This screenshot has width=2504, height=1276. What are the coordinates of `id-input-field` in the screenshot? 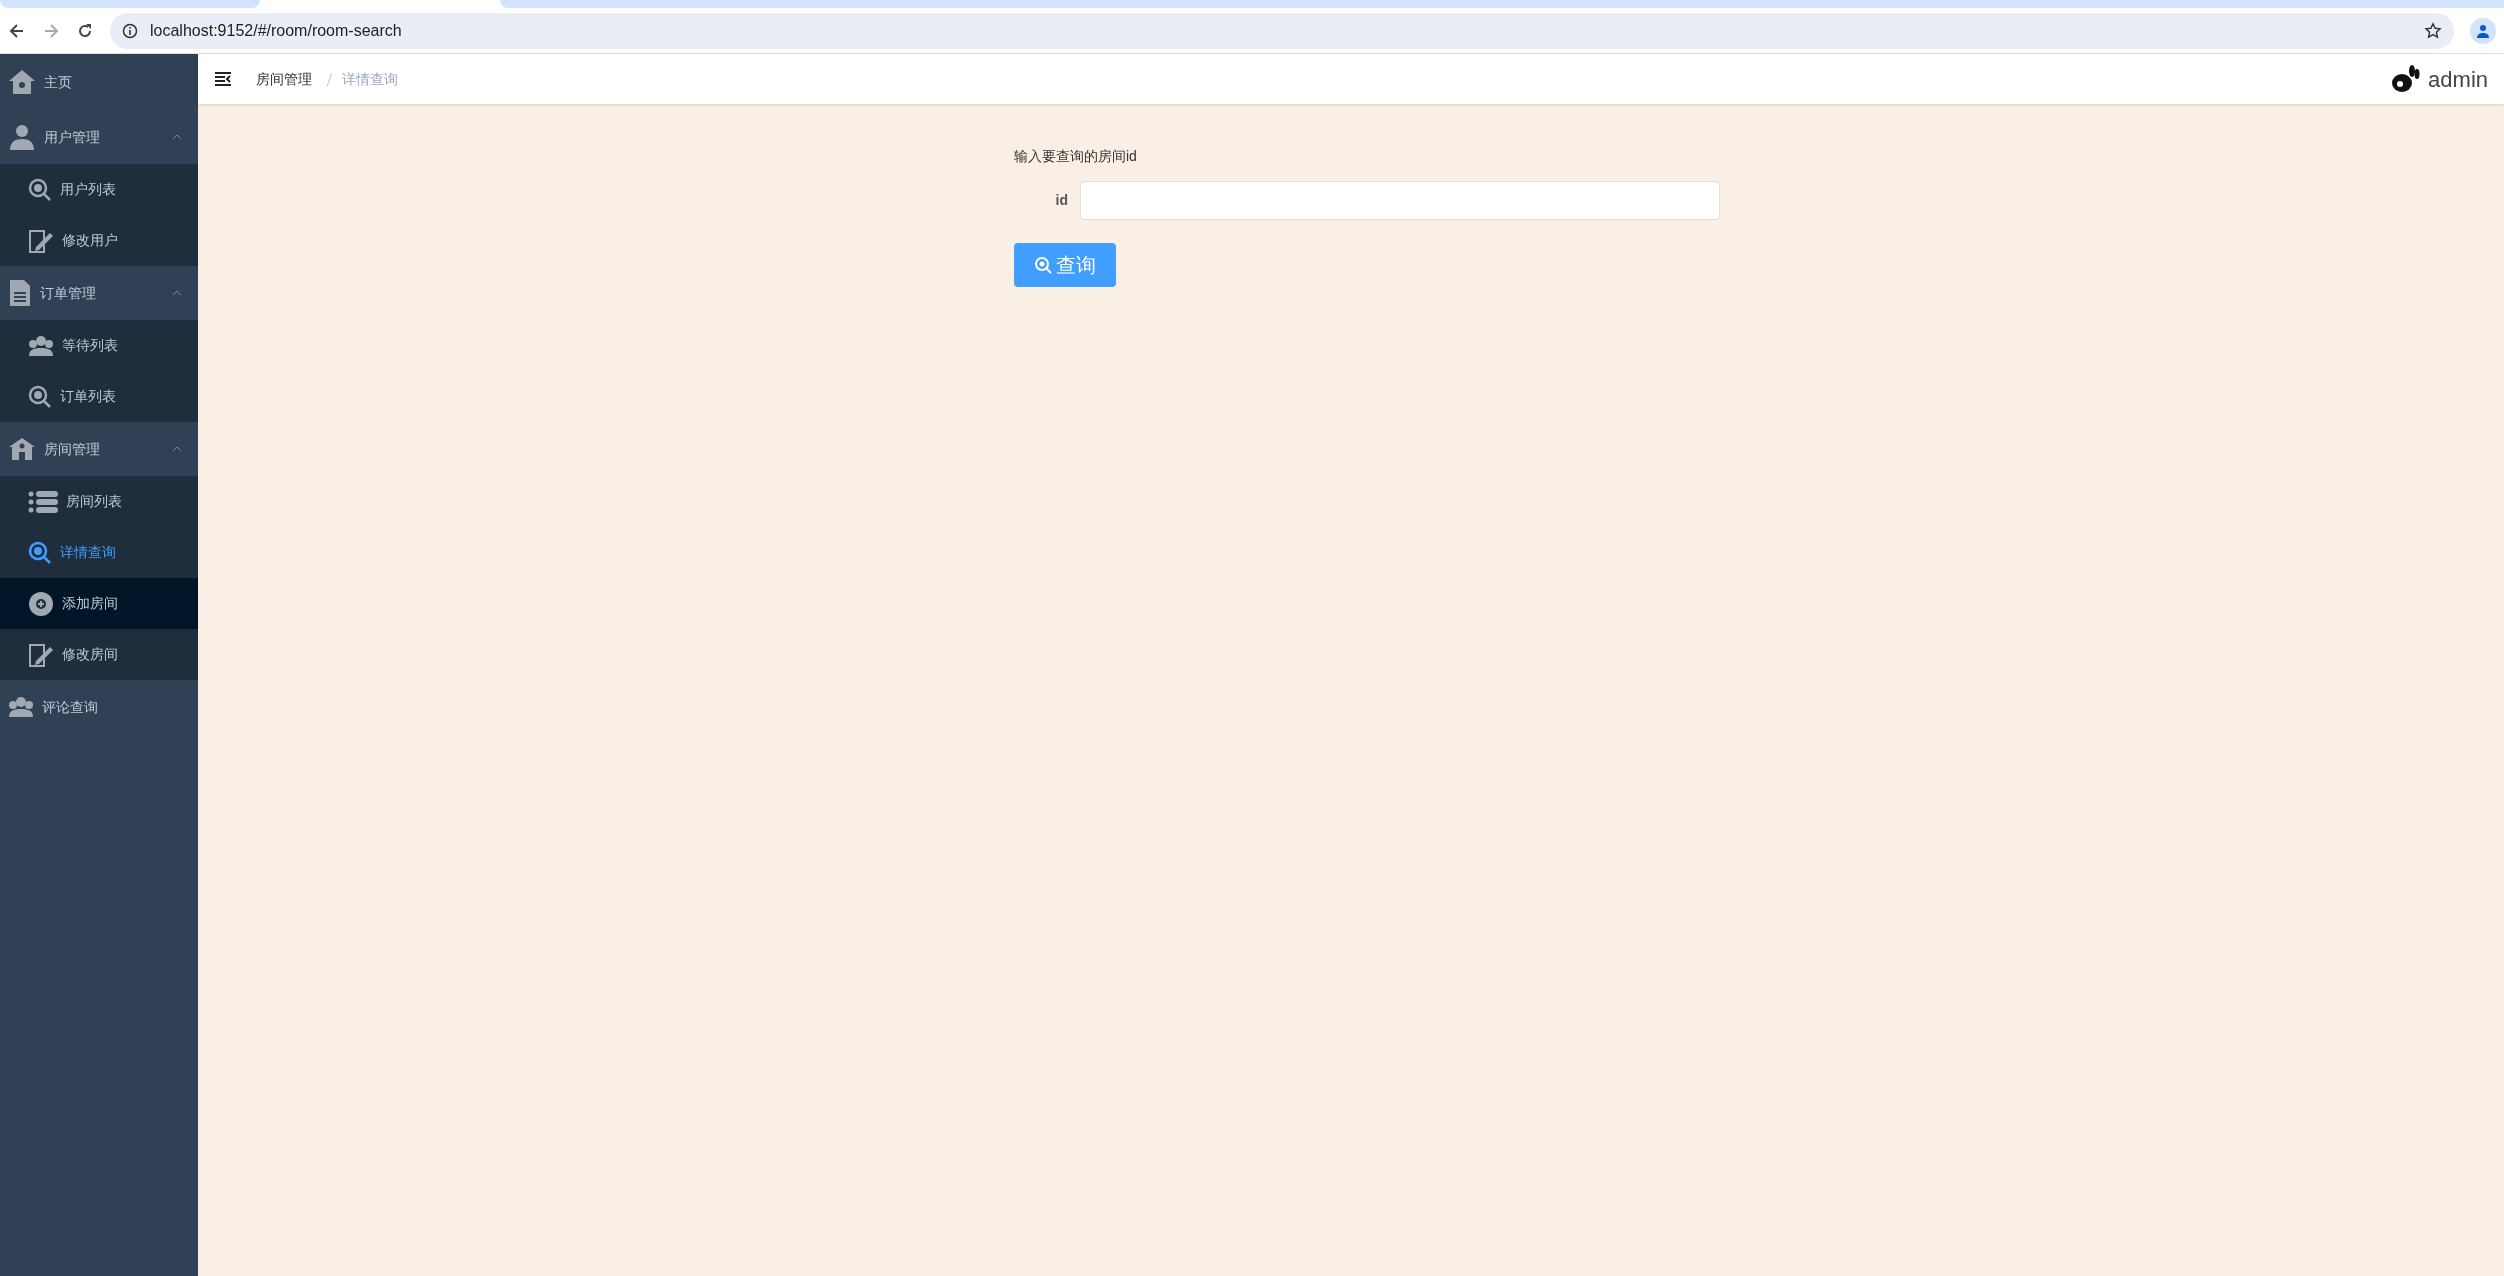 It's located at (1400, 200).